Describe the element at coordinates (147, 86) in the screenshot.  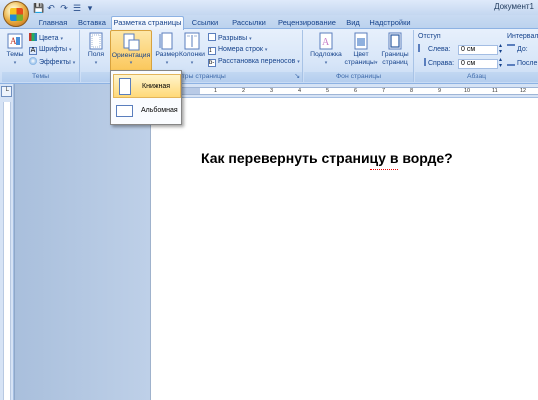
I see `orientation-portrait-item: Книжная` at that location.